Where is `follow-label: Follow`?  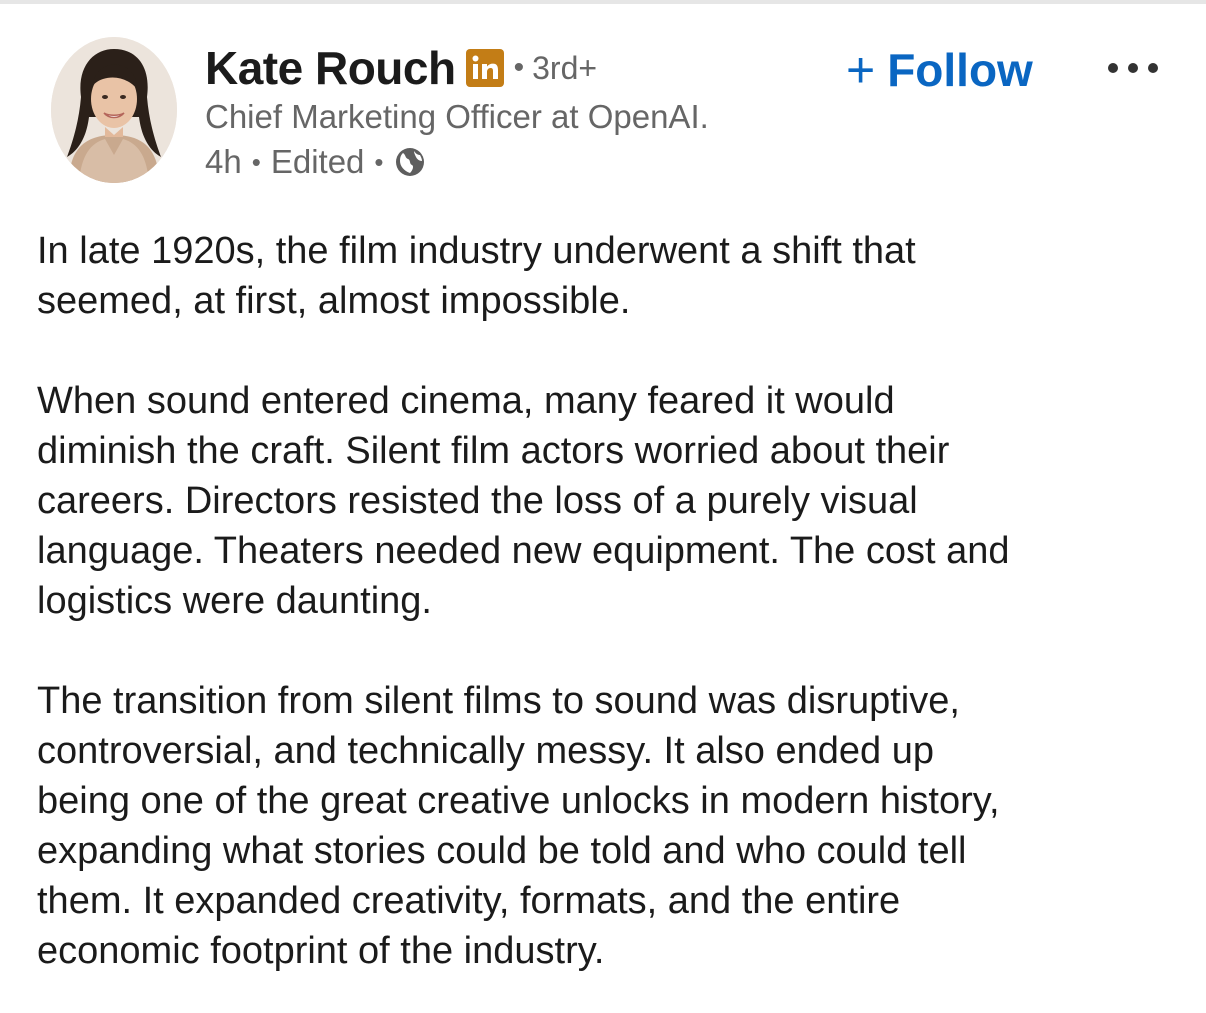
follow-label: Follow is located at coordinates (960, 70).